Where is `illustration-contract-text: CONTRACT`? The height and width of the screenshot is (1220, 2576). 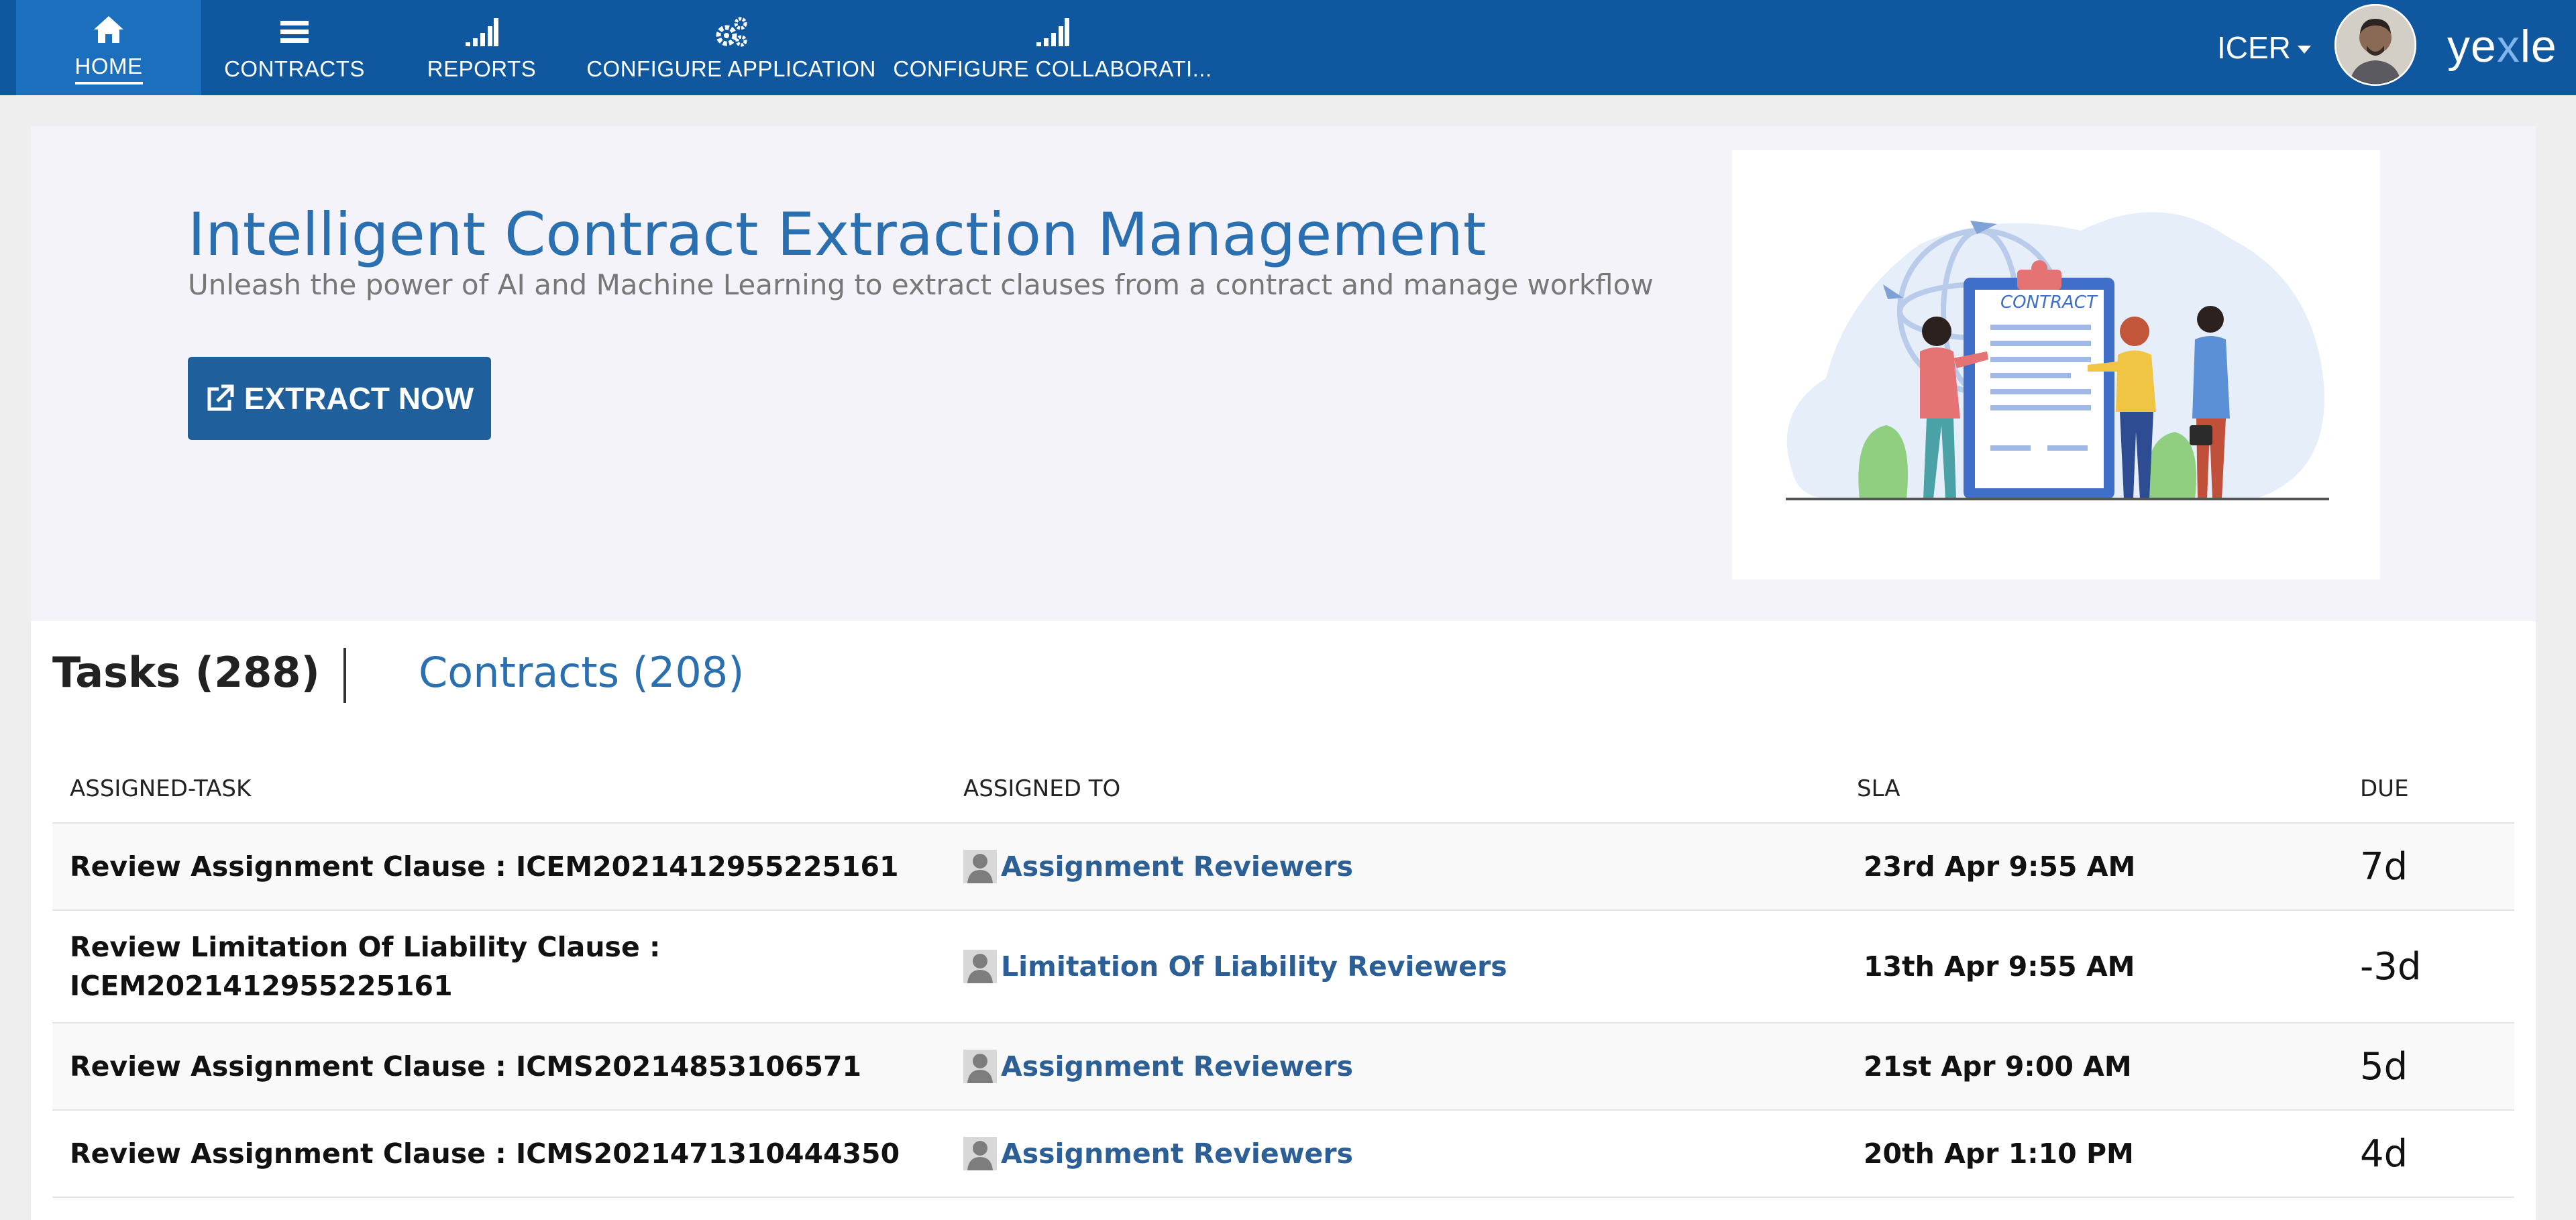
illustration-contract-text: CONTRACT is located at coordinates (2049, 302).